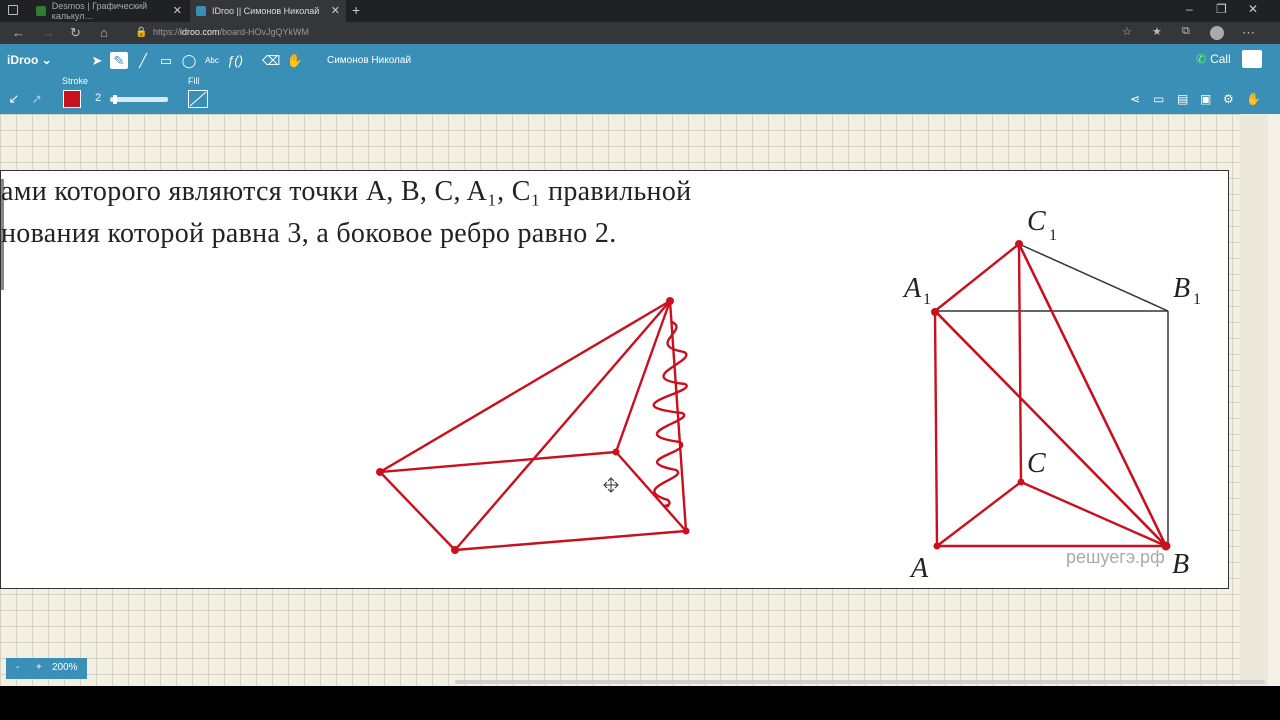 The image size is (1280, 720). What do you see at coordinates (17, 667) in the screenshot?
I see `zoom-out-button: -` at bounding box center [17, 667].